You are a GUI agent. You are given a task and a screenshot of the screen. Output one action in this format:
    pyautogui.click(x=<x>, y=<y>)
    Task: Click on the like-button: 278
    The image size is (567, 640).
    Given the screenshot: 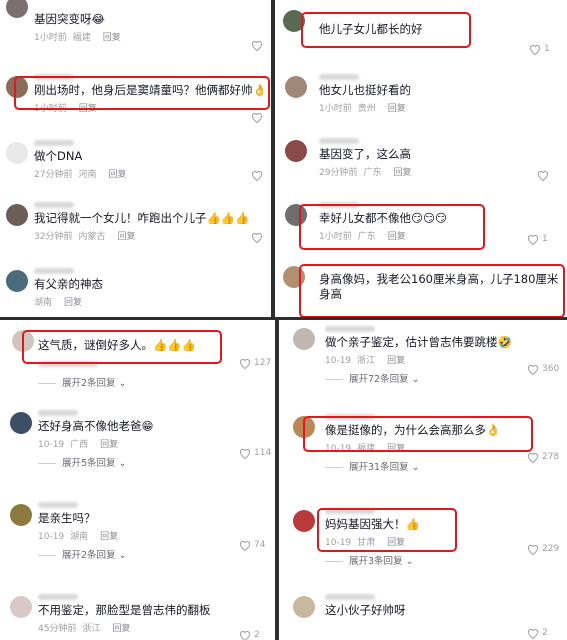 What is the action you would take?
    pyautogui.click(x=543, y=457)
    